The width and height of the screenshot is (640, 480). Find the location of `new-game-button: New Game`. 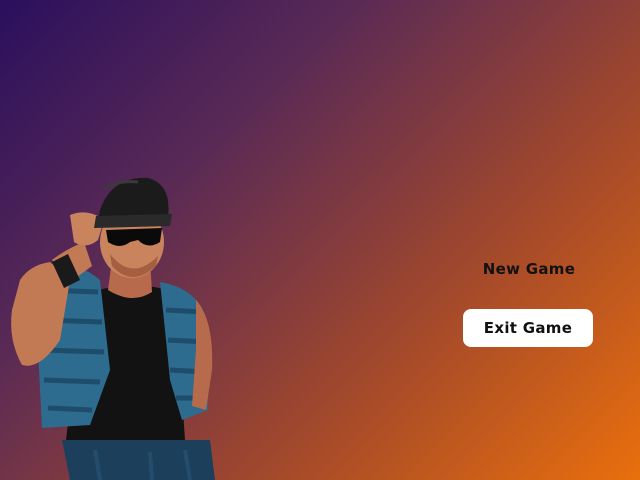

new-game-button: New Game is located at coordinates (529, 269).